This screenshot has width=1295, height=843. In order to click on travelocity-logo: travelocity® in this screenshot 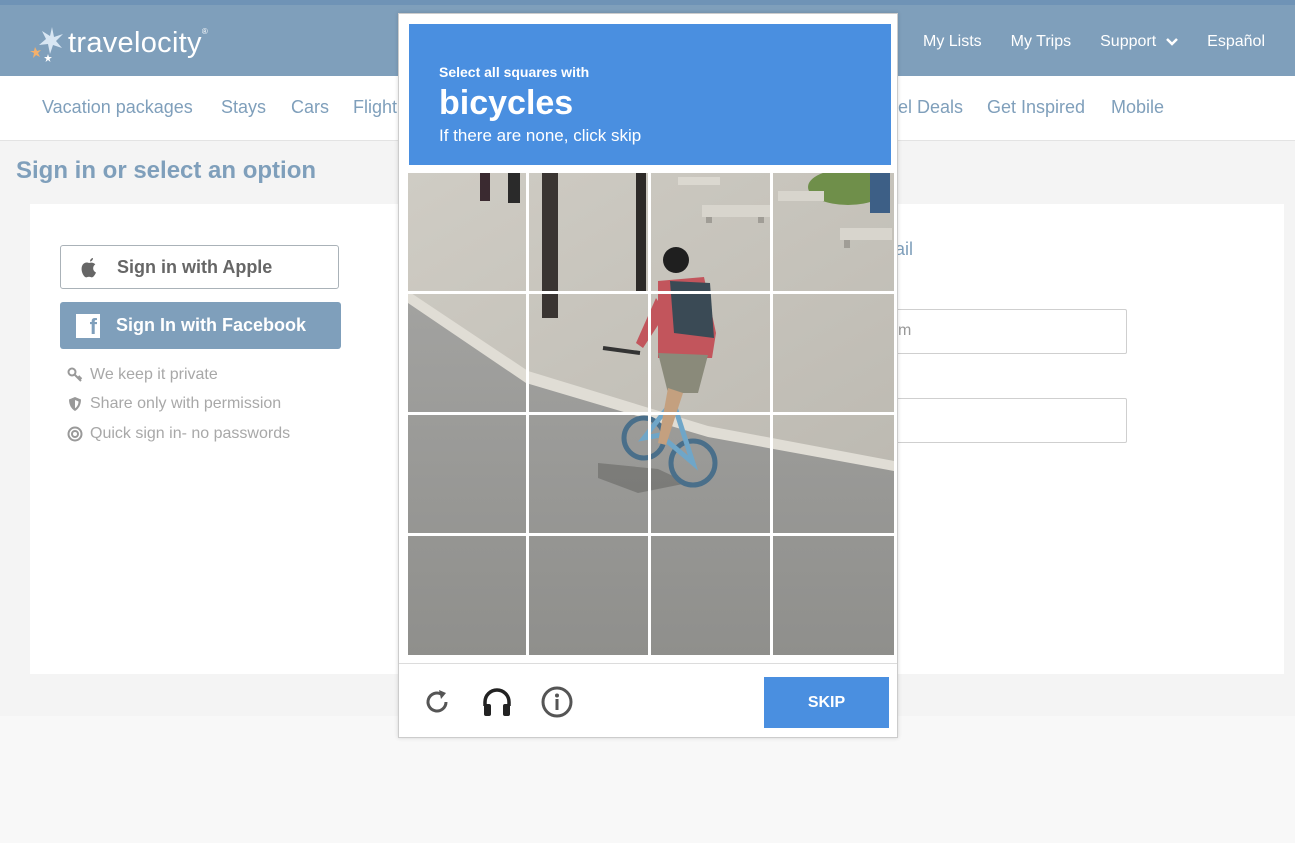, I will do `click(118, 43)`.